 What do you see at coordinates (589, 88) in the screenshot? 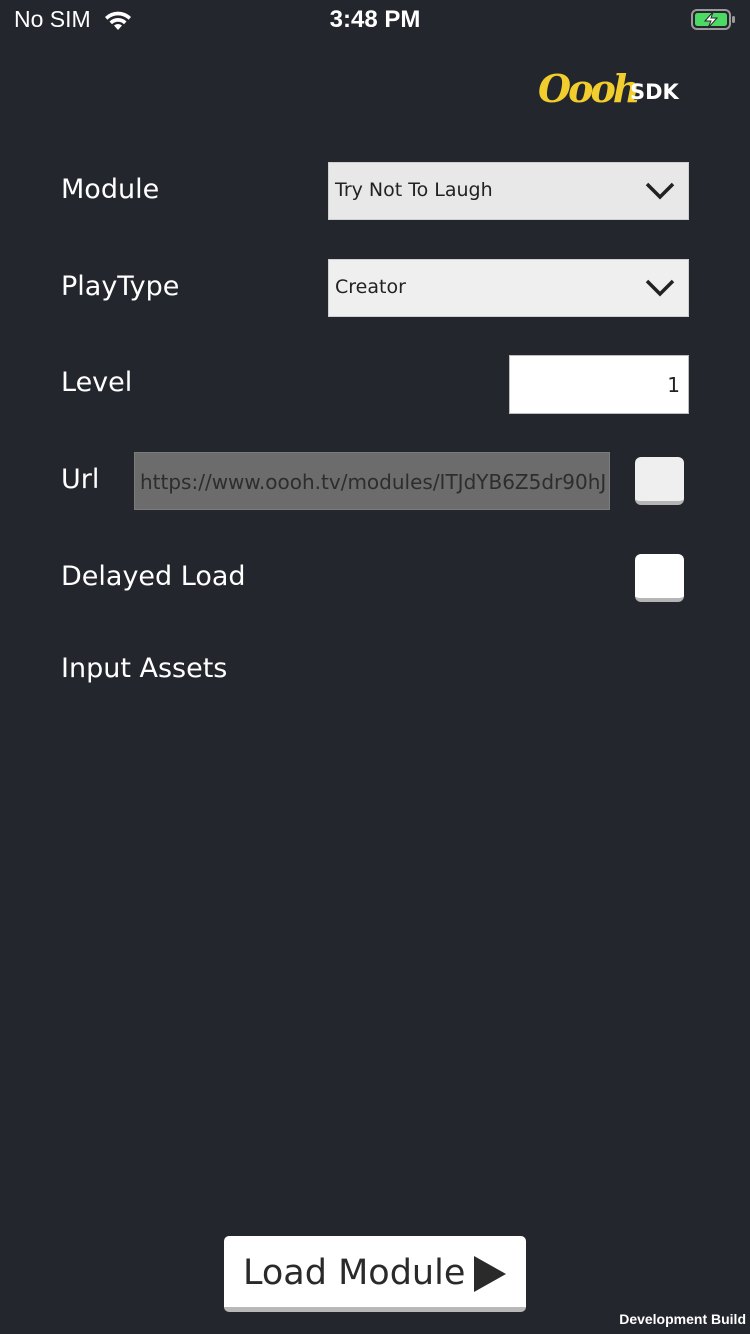
I see `logo-wordmark: Oooh` at bounding box center [589, 88].